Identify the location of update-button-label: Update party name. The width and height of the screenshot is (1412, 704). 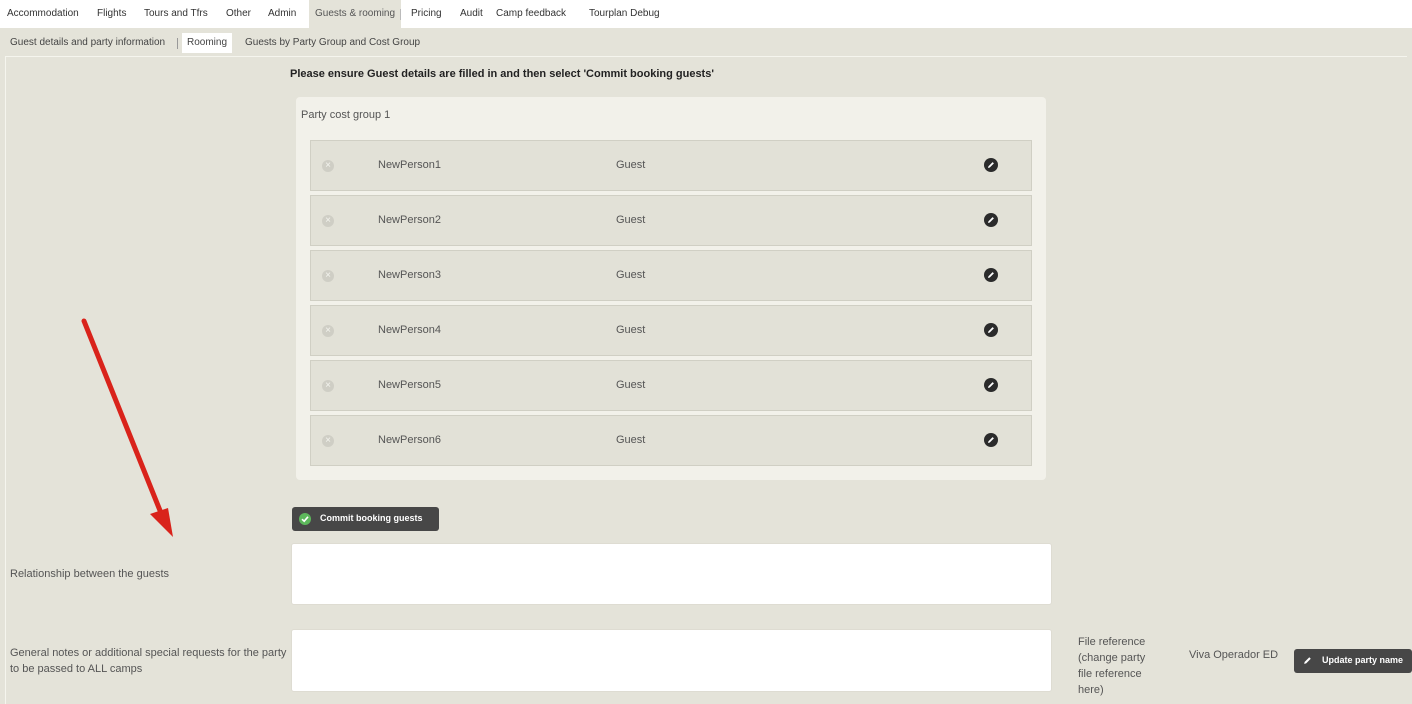
(1363, 660).